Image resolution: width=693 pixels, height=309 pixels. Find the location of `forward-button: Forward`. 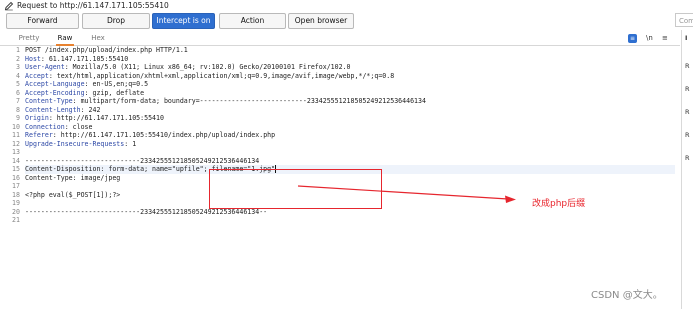

forward-button: Forward is located at coordinates (42, 21).